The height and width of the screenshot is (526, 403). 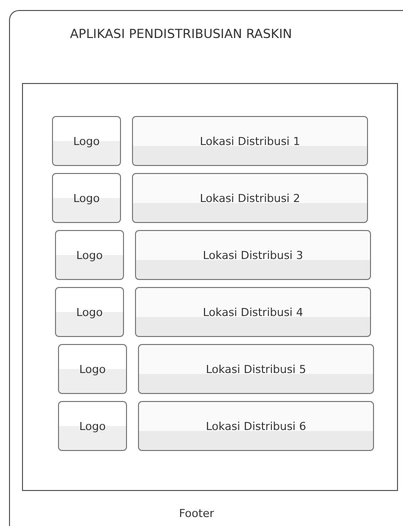 I want to click on app-title: APLIKASI PENDISTRIBUSIAN RASKIN, so click(x=181, y=34).